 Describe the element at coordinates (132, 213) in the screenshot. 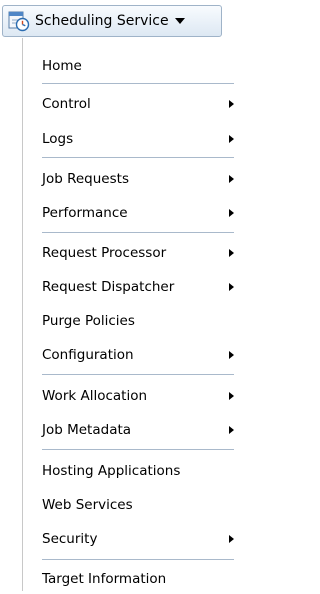

I see `menu-item-performance: Performance` at that location.